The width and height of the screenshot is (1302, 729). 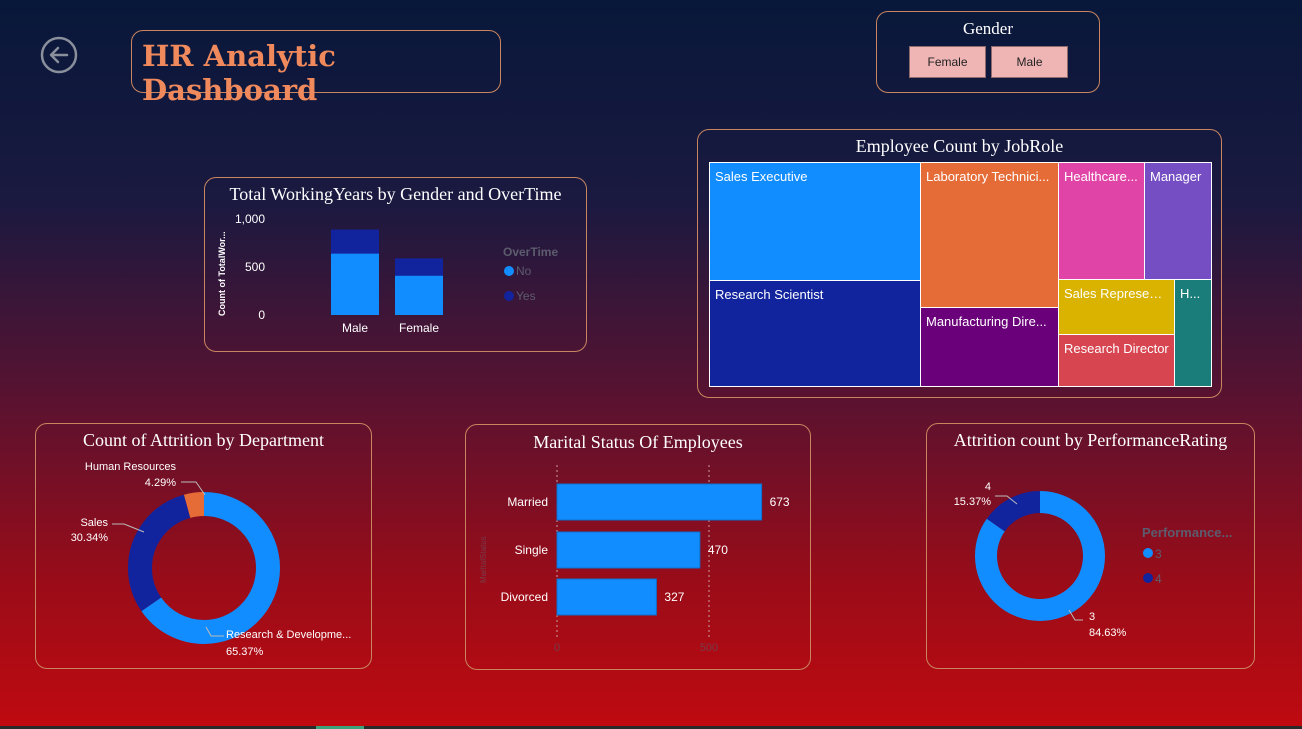 What do you see at coordinates (709, 648) in the screenshot?
I see `x-tick: 500` at bounding box center [709, 648].